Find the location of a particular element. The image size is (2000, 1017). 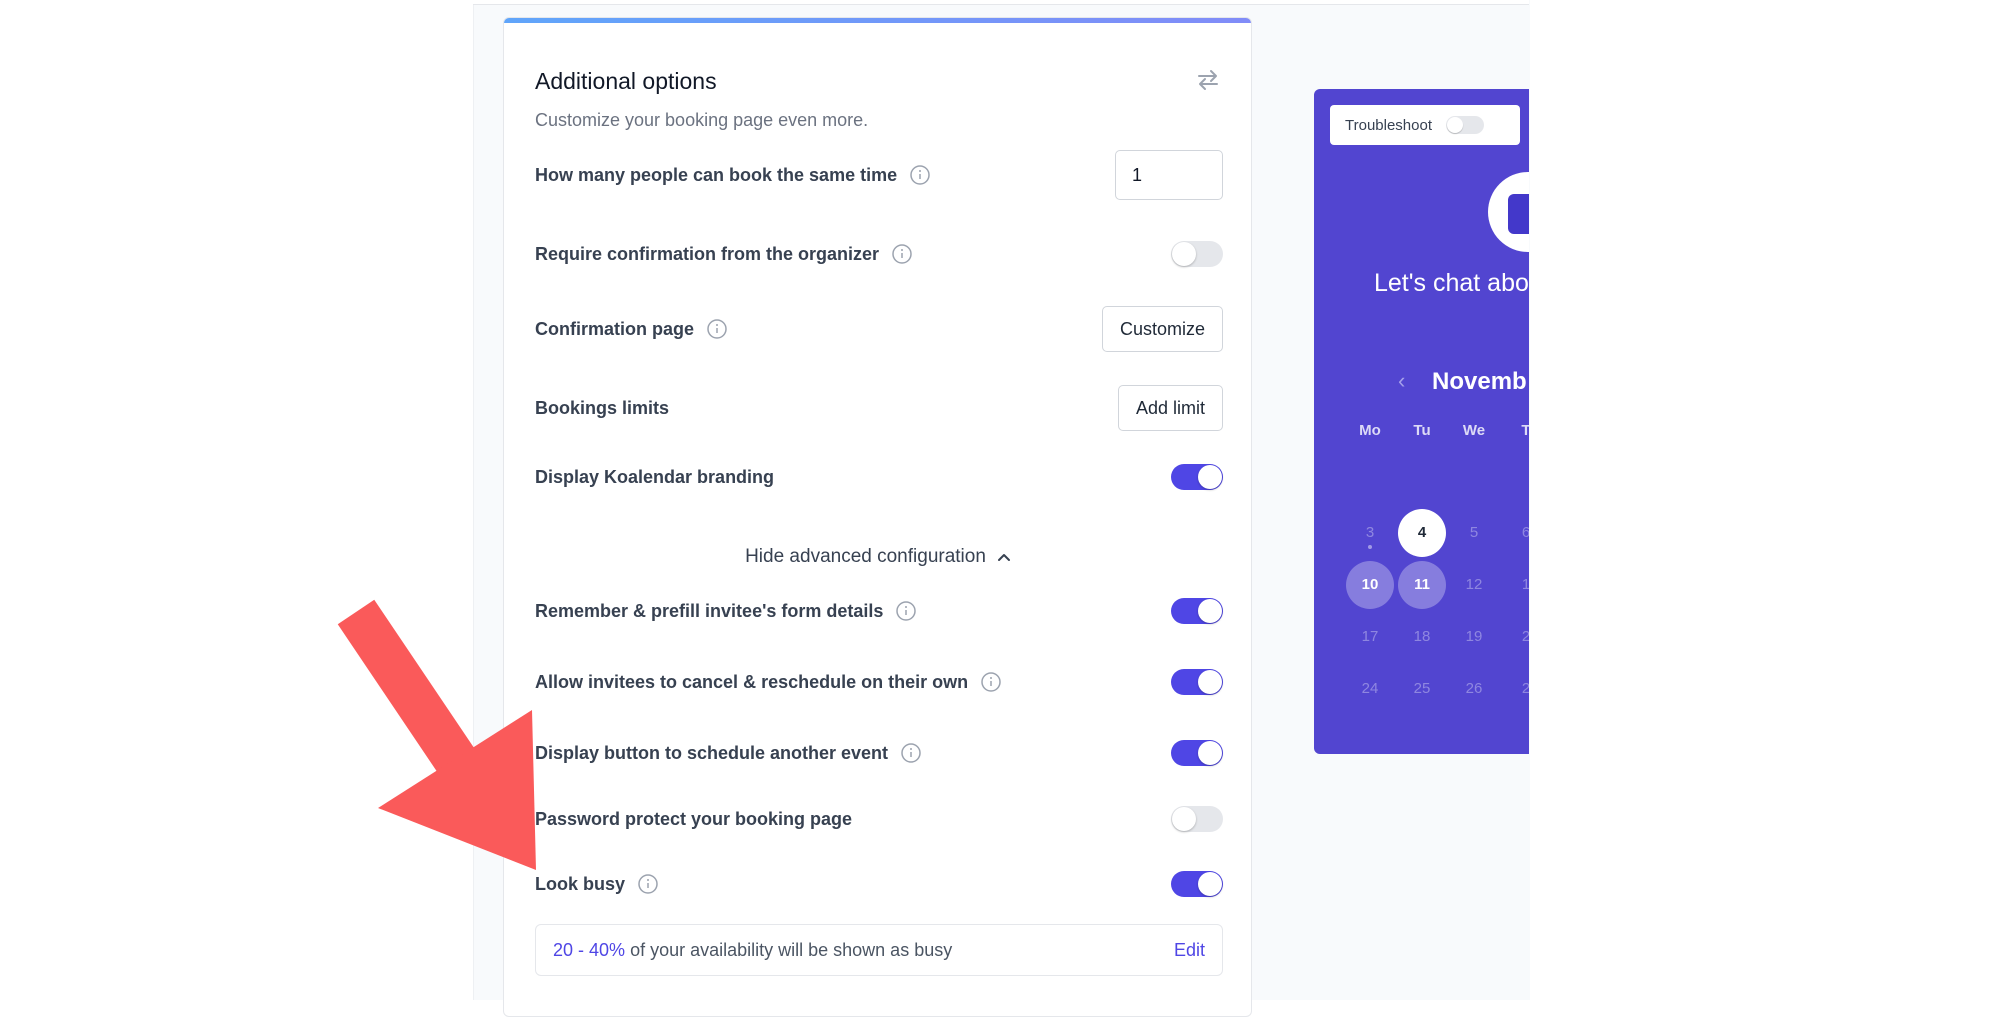

troubleshoot-toggle-box: Troubleshoot is located at coordinates (1425, 125).